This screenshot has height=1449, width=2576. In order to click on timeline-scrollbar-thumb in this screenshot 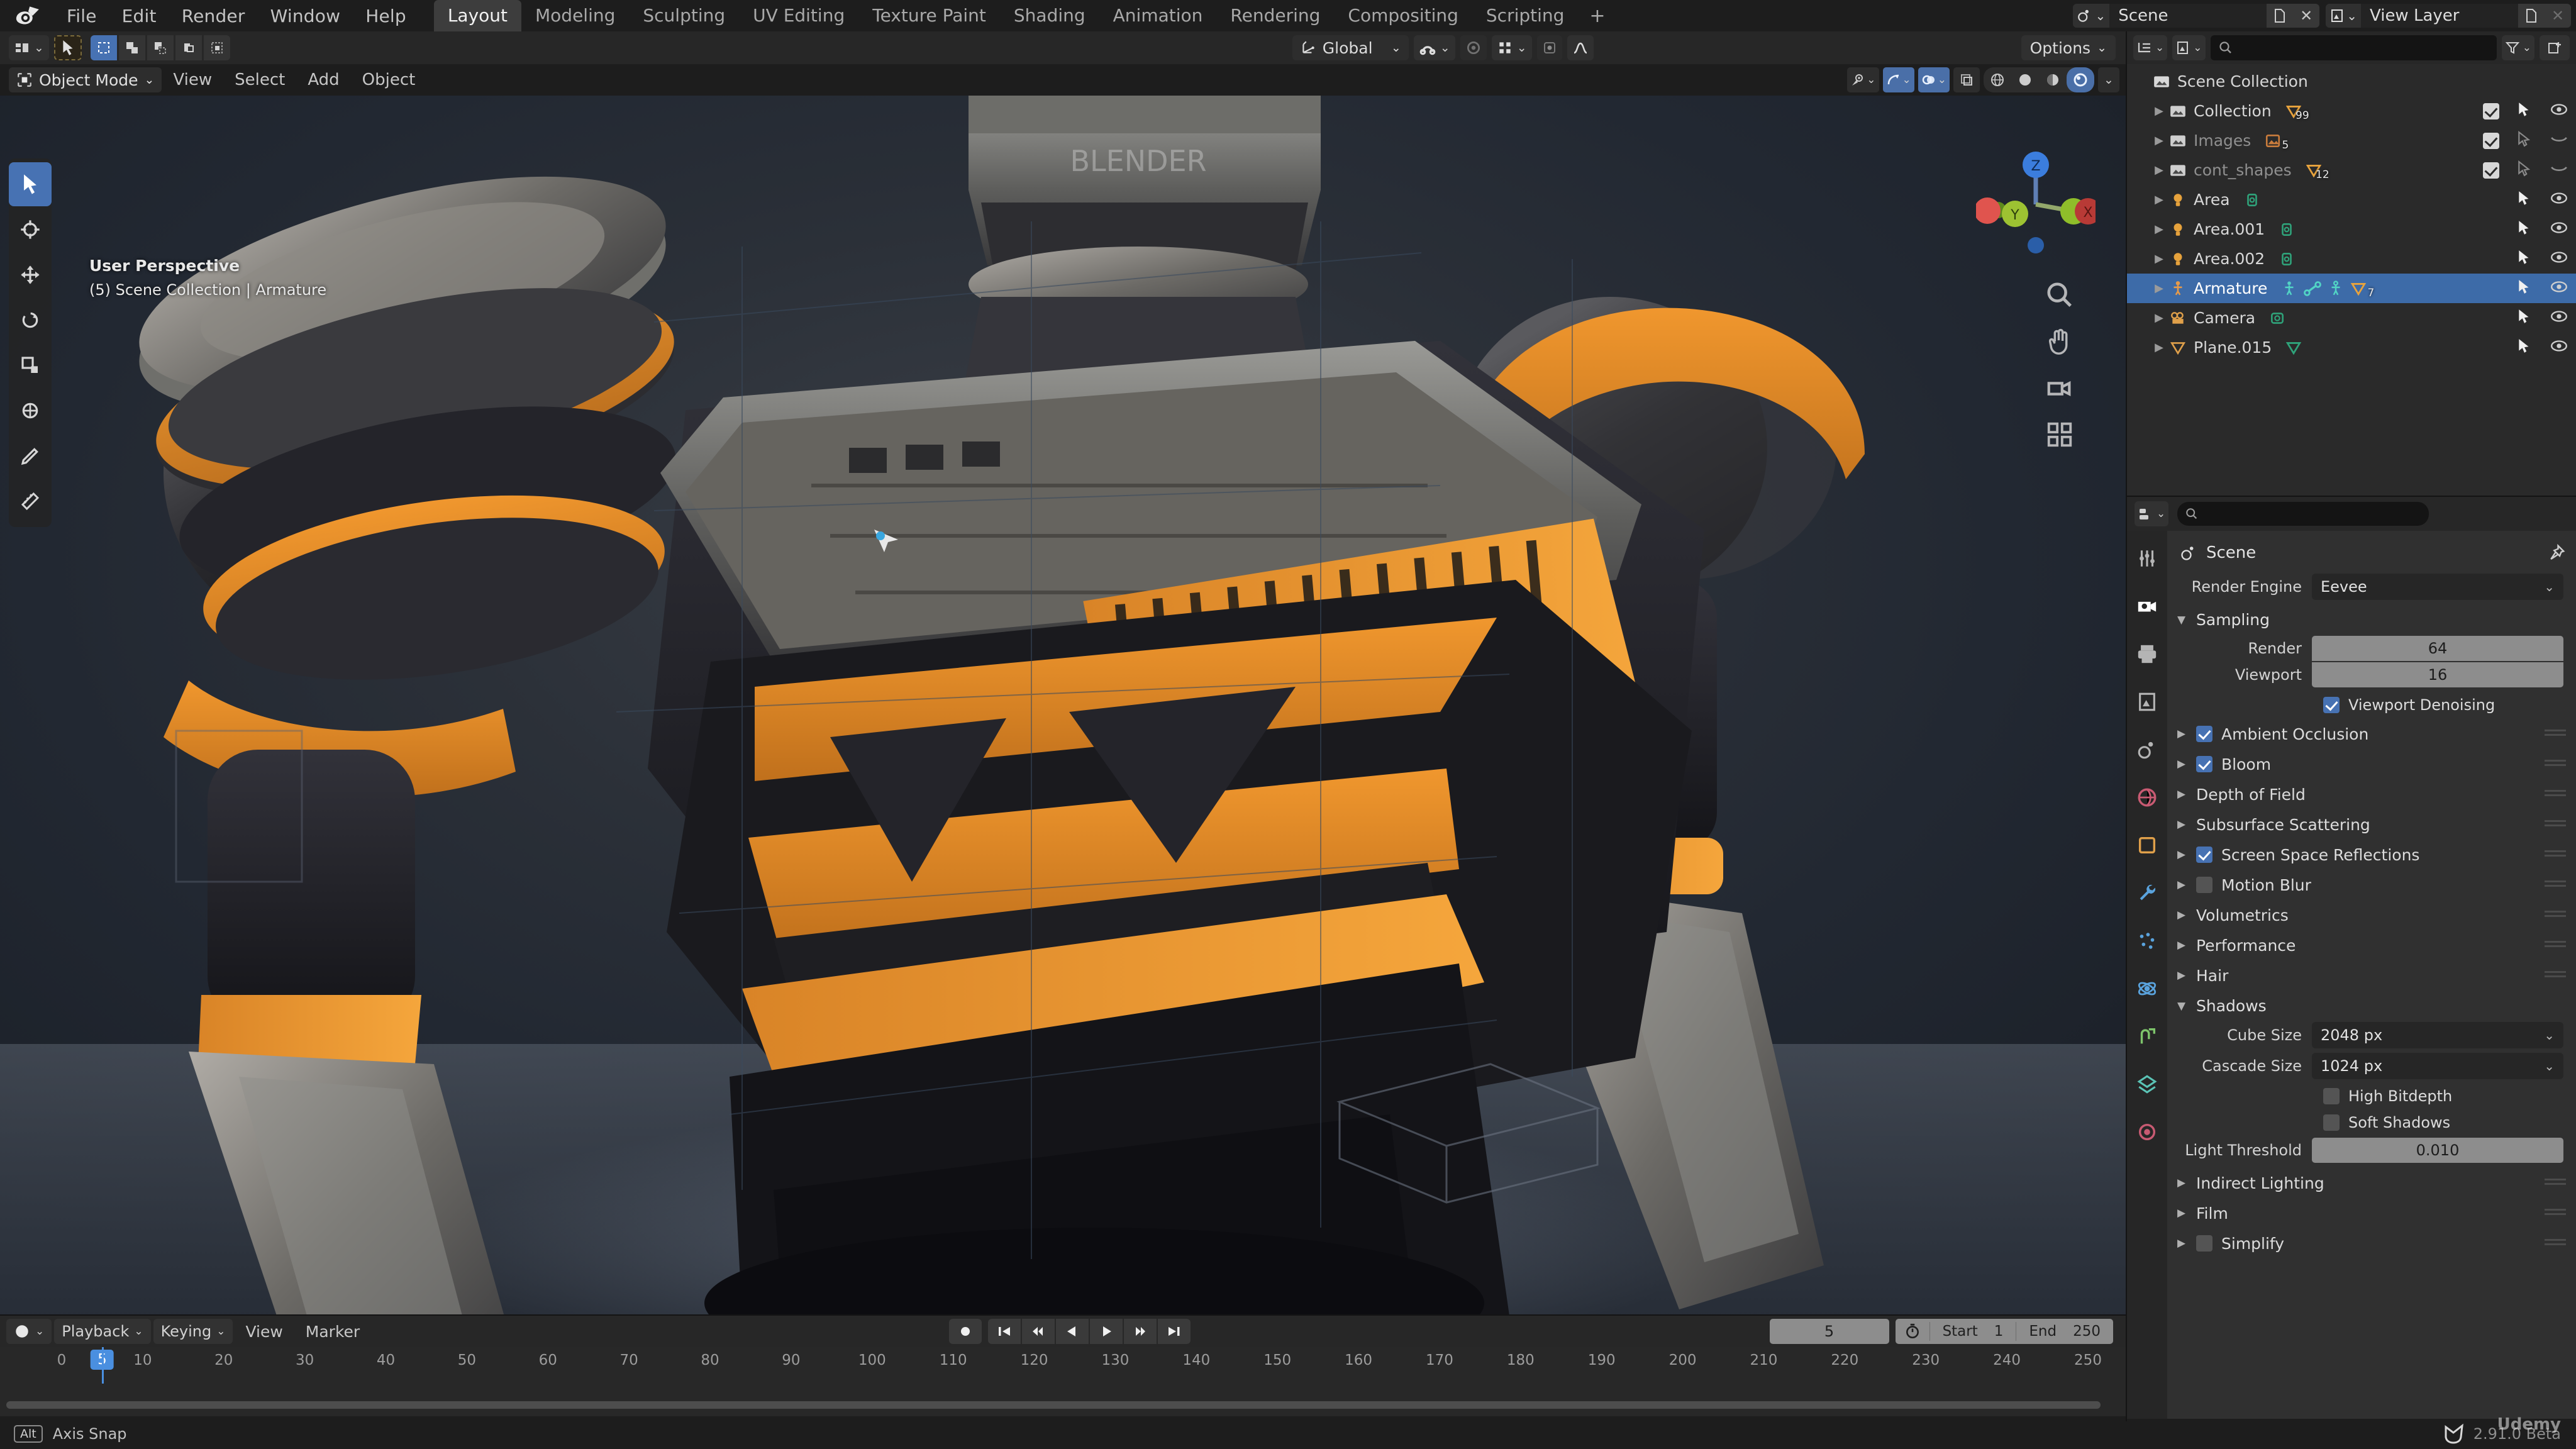, I will do `click(1053, 1405)`.